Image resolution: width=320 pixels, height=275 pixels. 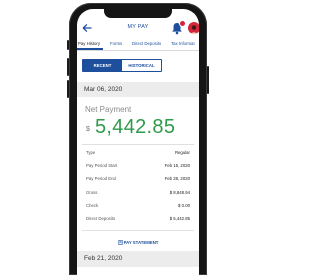 What do you see at coordinates (108, 109) in the screenshot?
I see `net-payment-label: Net Payment` at bounding box center [108, 109].